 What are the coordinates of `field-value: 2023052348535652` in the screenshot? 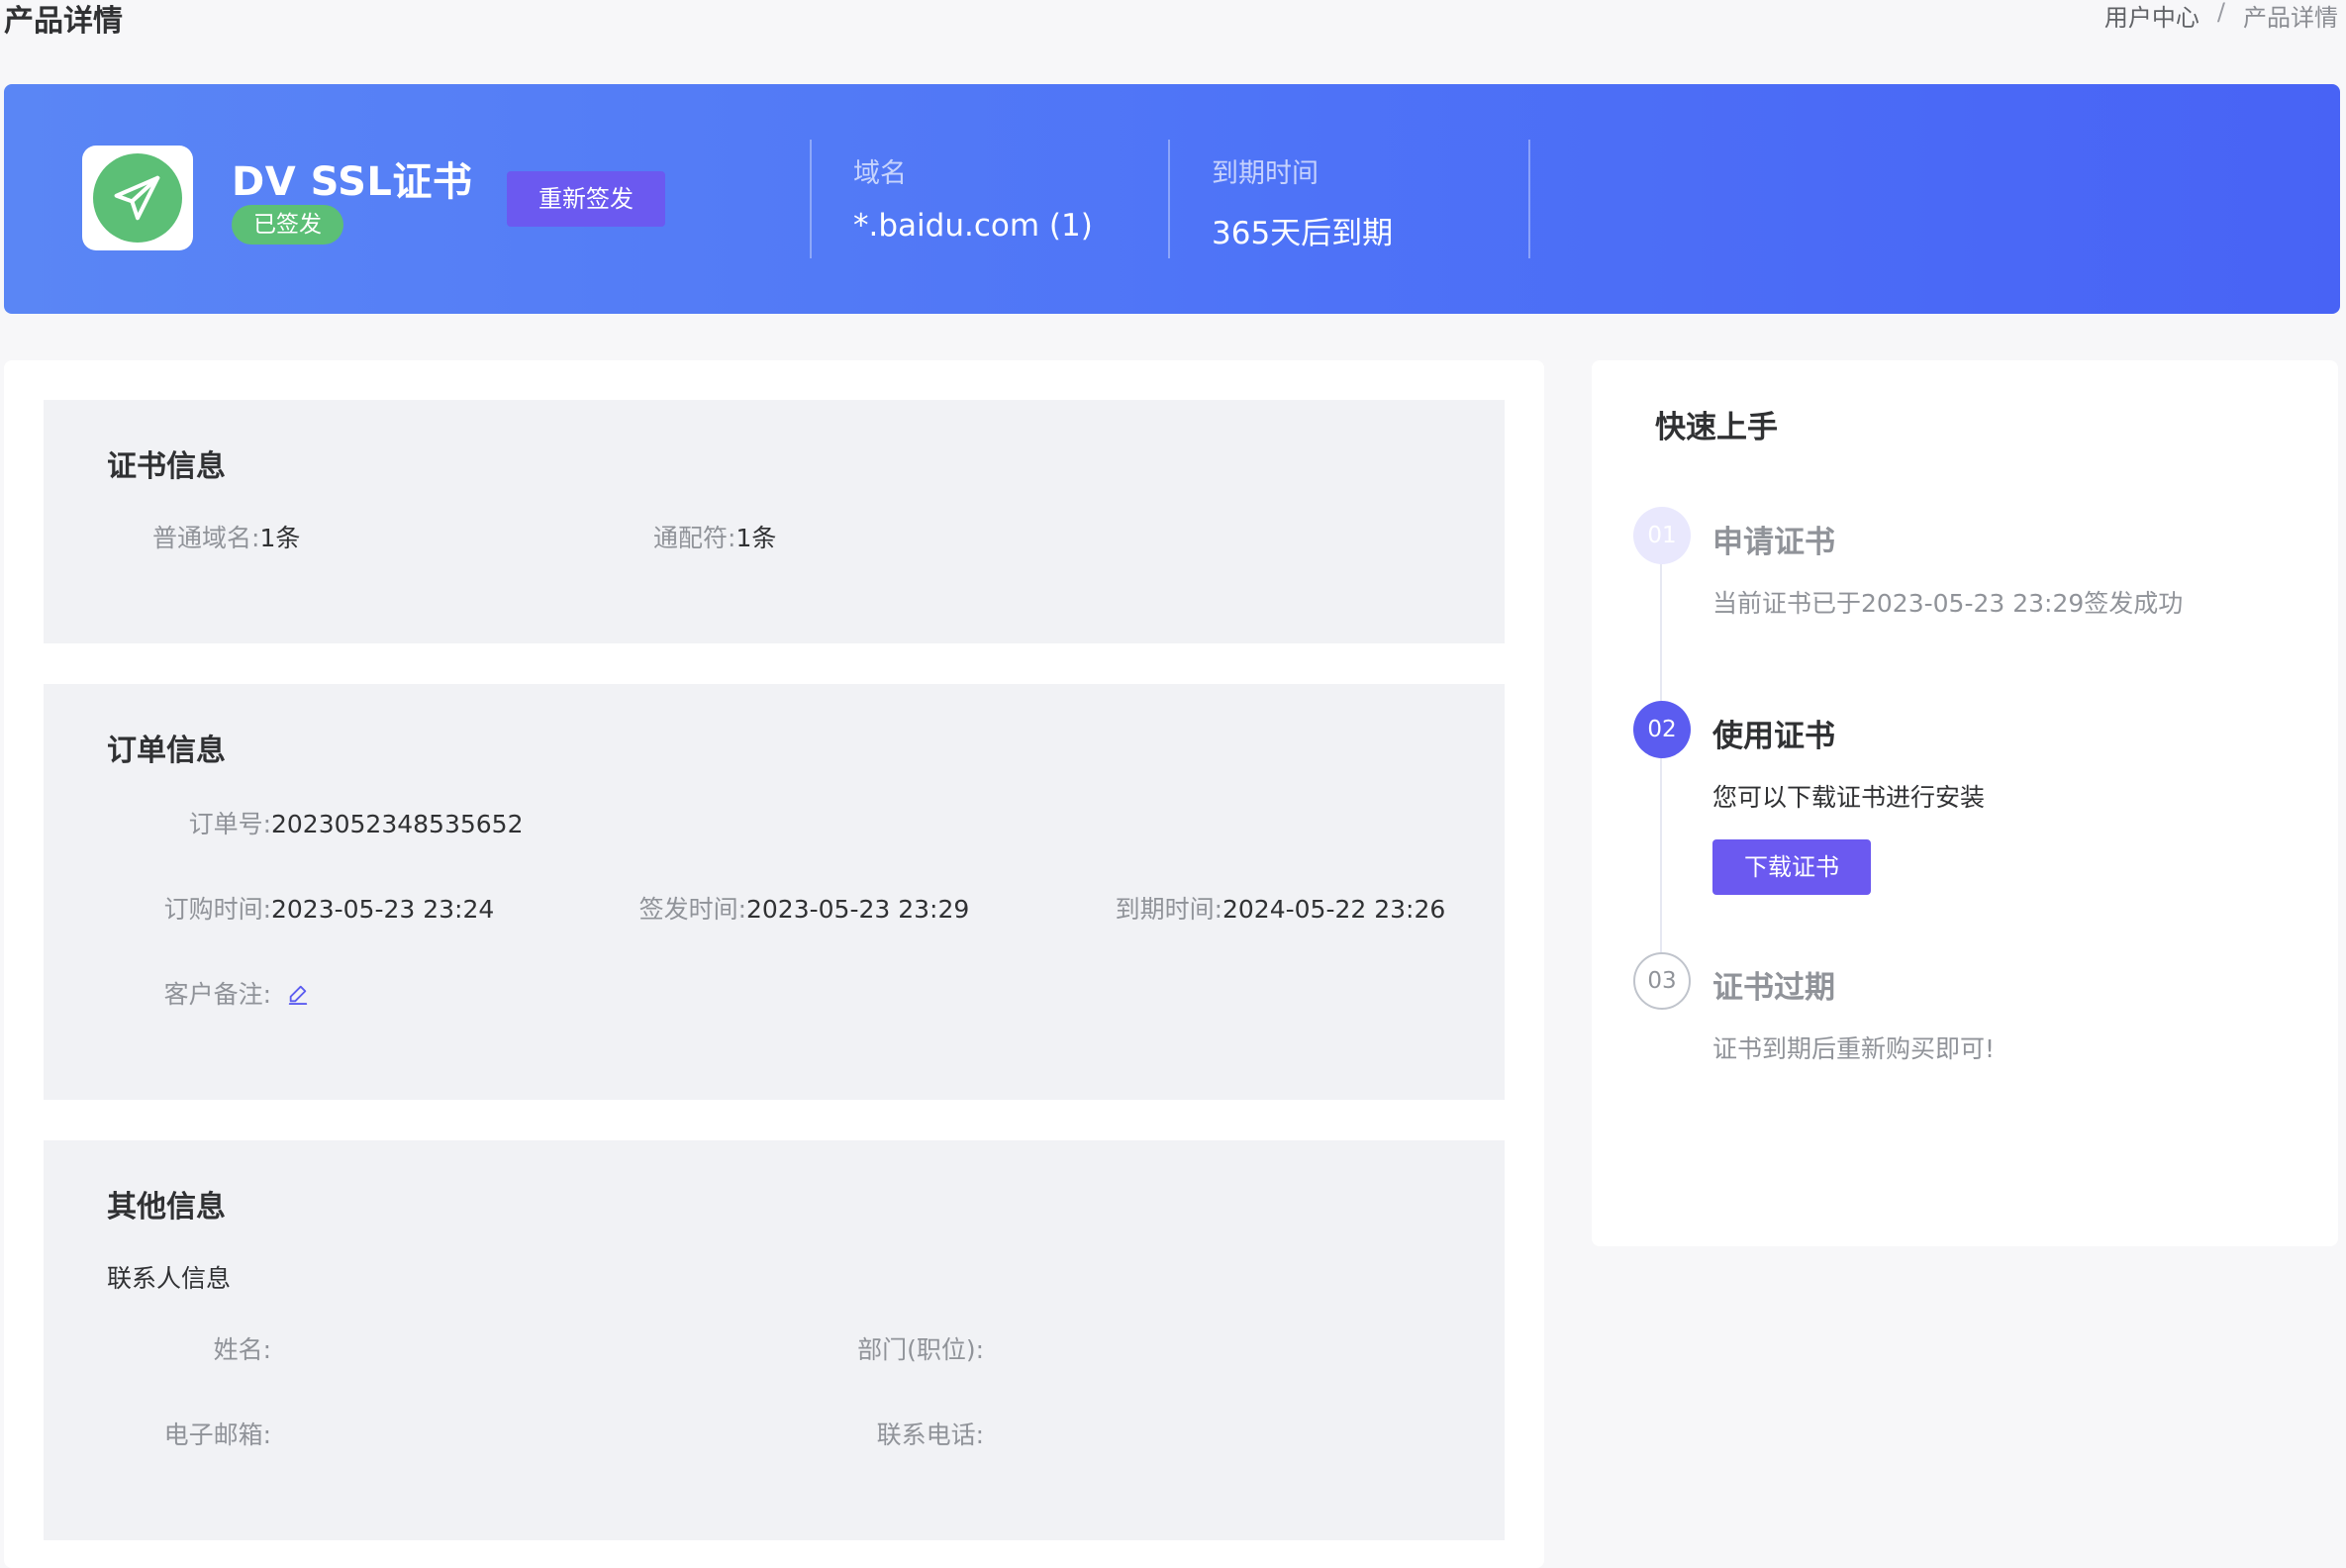 It's located at (397, 824).